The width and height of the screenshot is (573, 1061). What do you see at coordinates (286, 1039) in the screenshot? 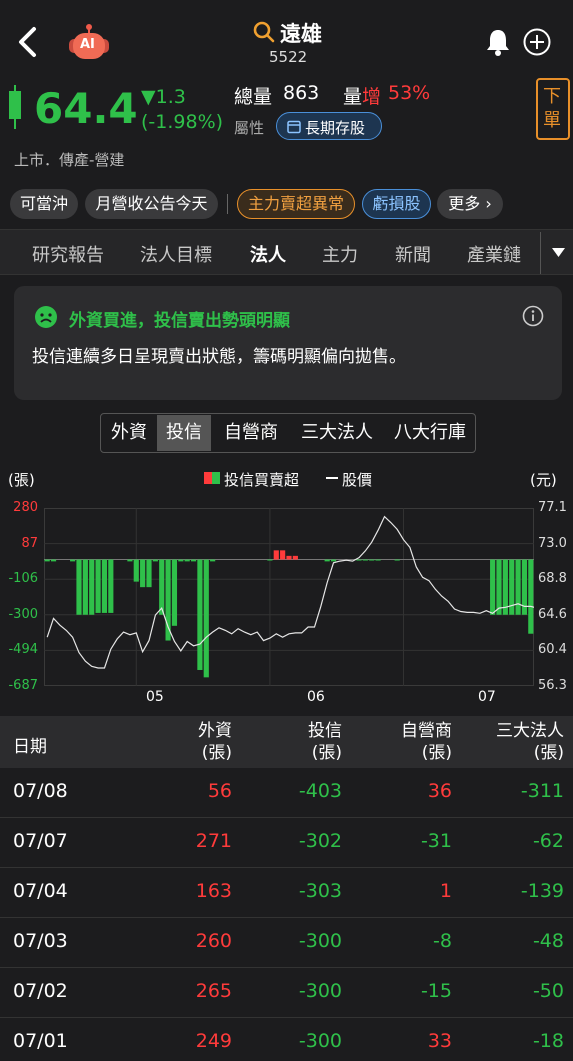
I see `table-row: 07/01 249 -300 33 -18` at bounding box center [286, 1039].